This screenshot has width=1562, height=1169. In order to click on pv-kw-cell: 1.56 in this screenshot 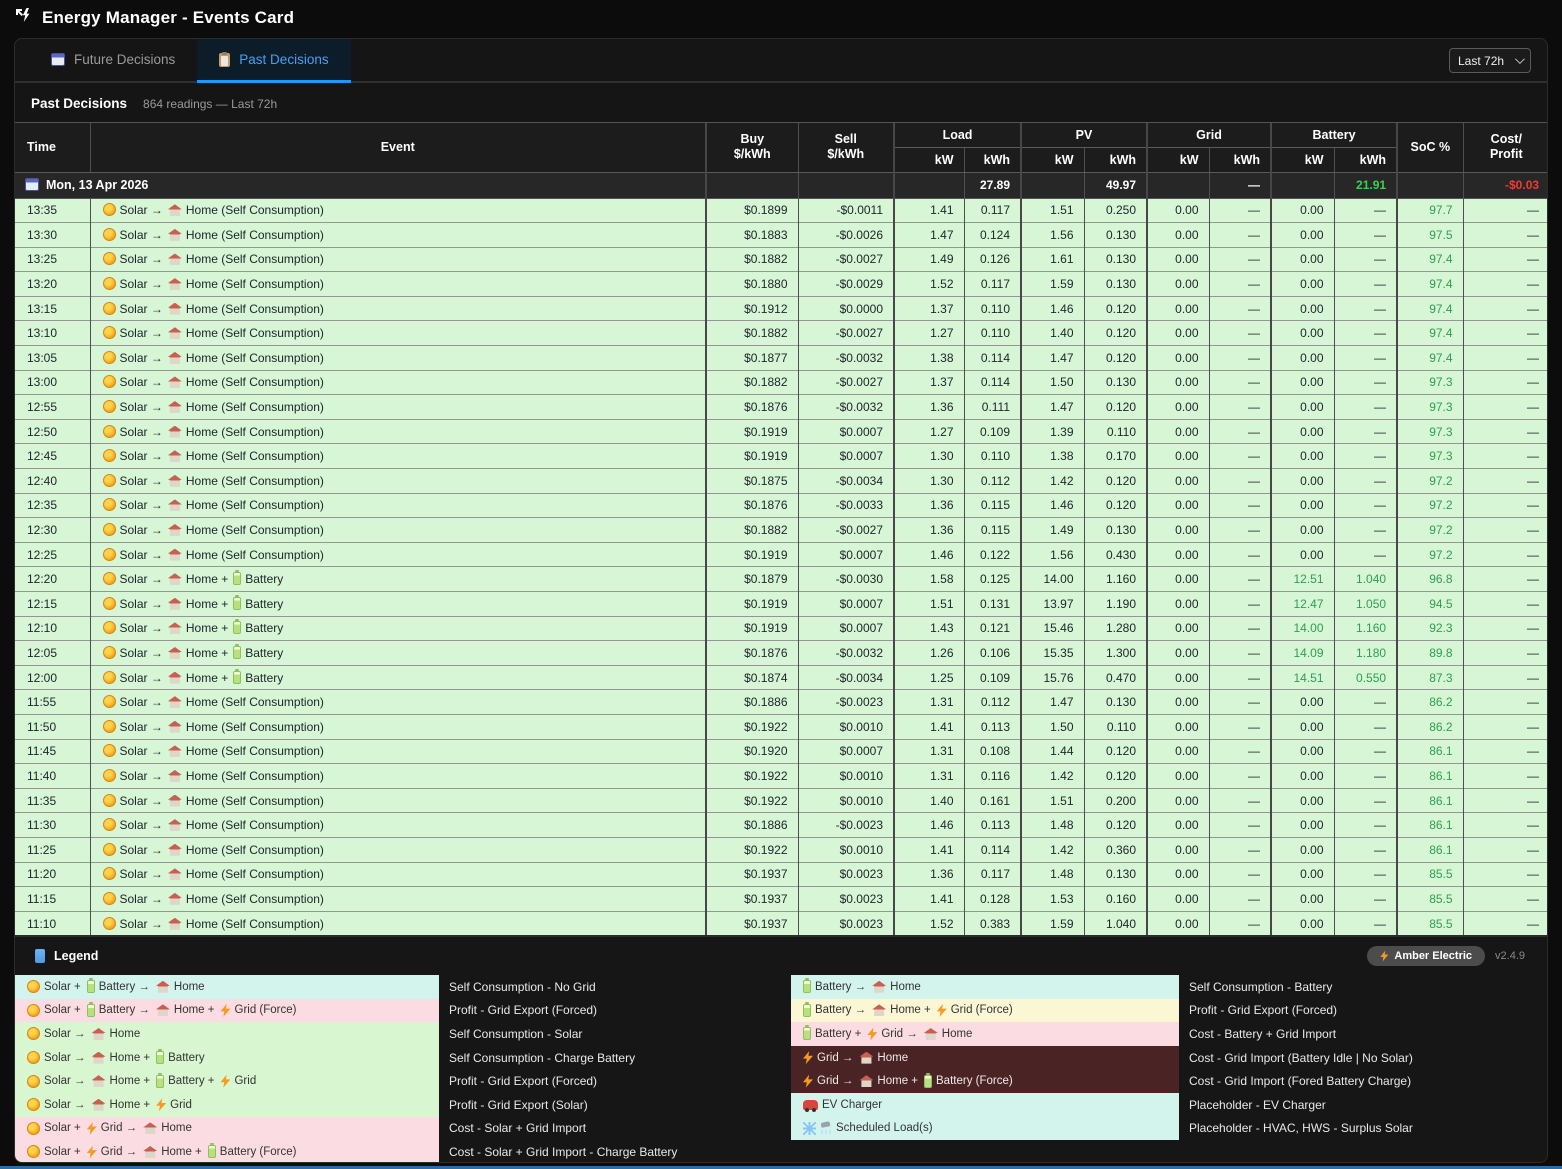, I will do `click(1053, 554)`.